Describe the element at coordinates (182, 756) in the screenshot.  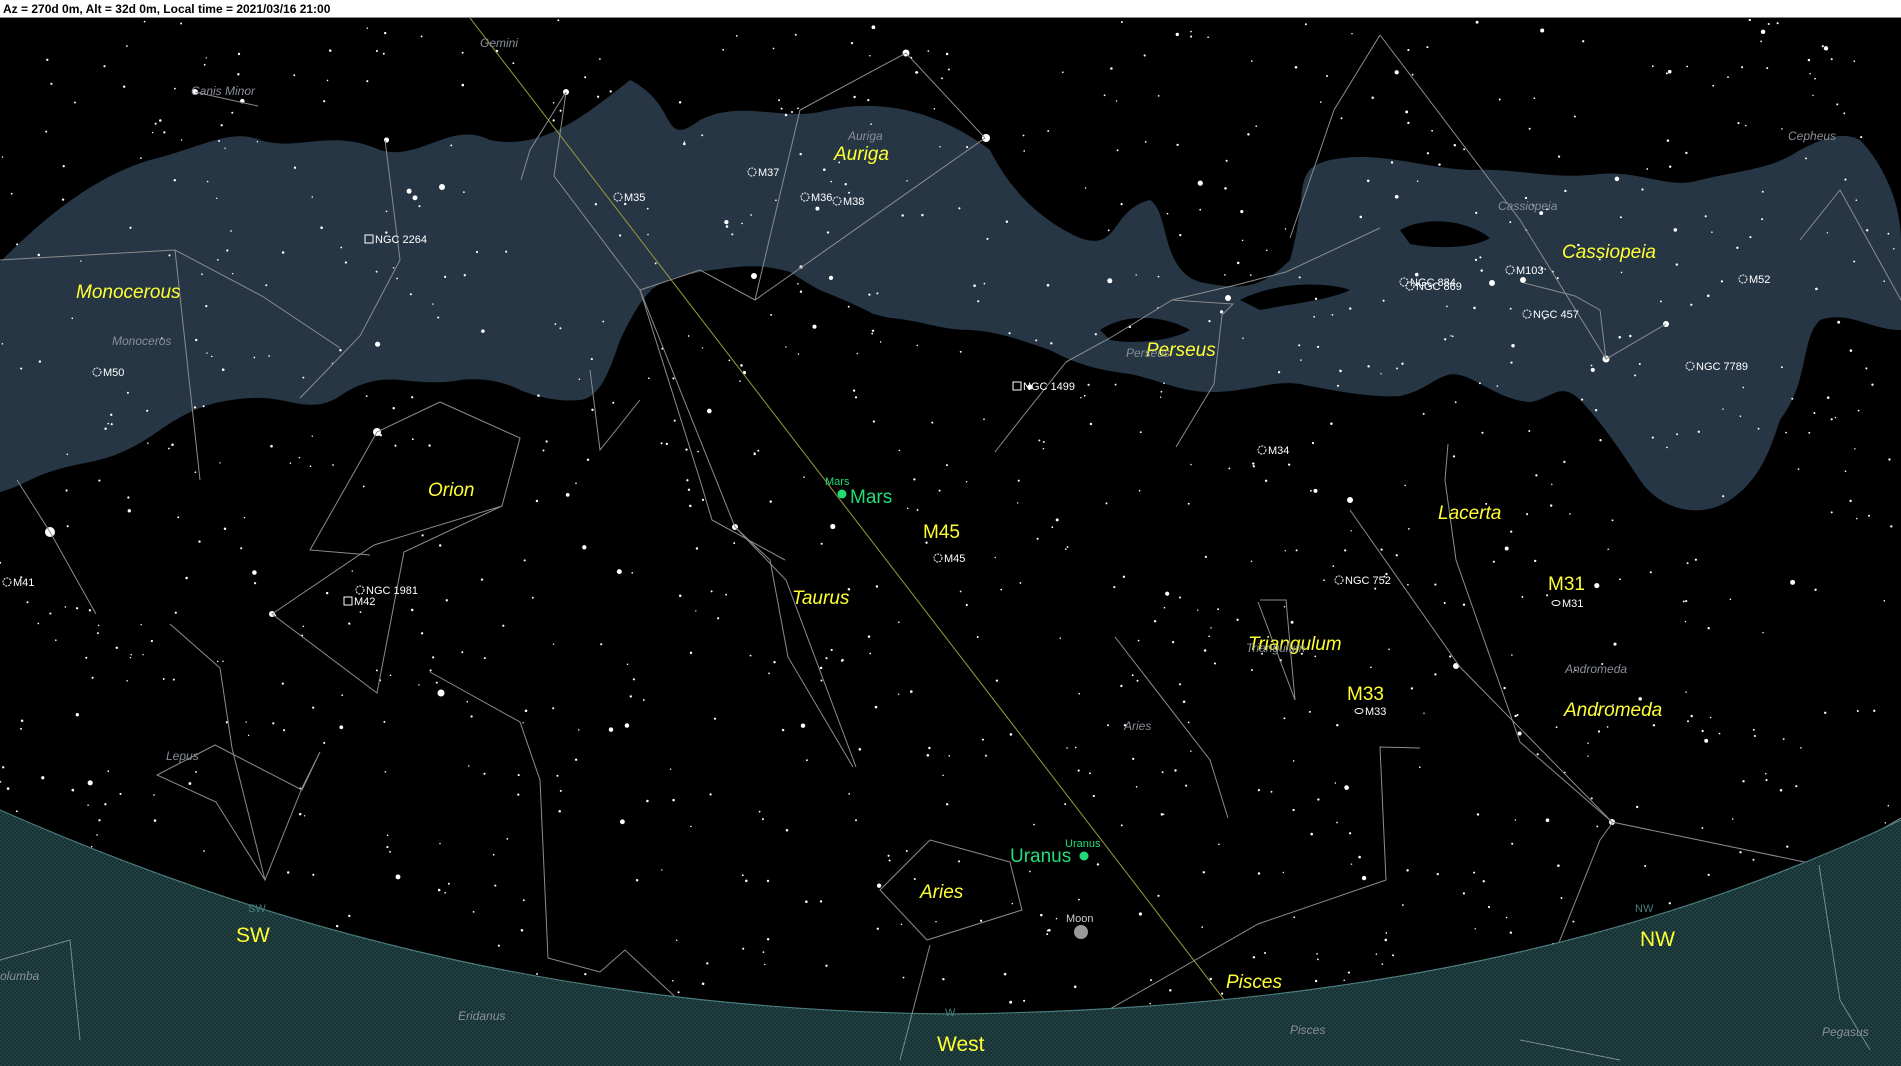
I see `faint-constellation-label: Lepus` at that location.